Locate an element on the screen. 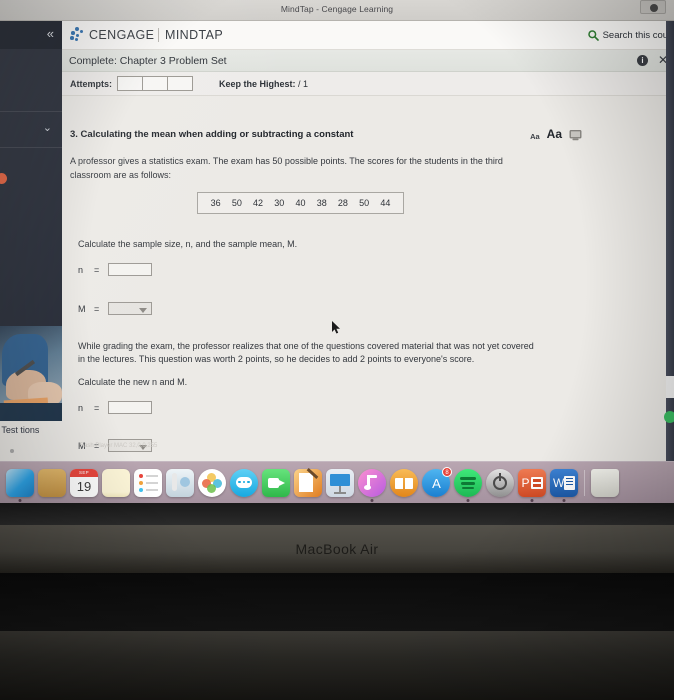  trash-icon is located at coordinates (605, 482).